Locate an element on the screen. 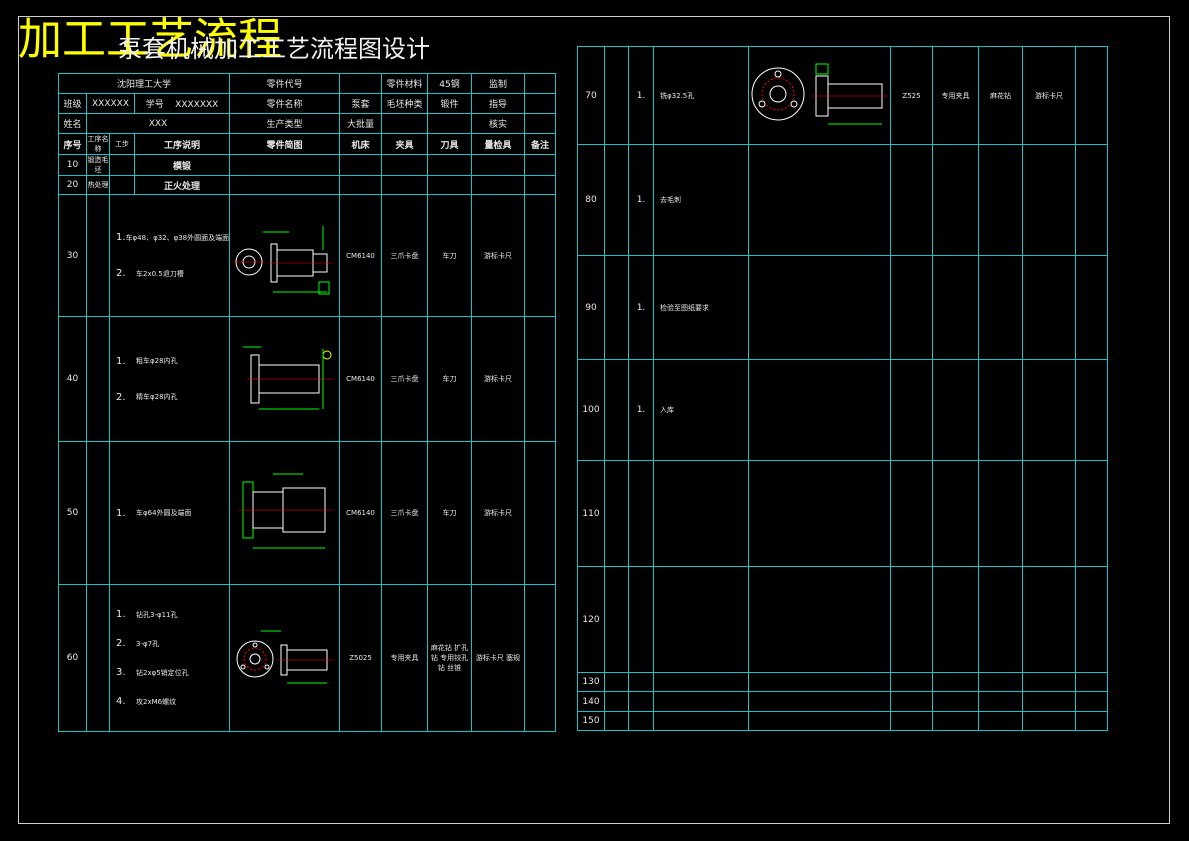 The image size is (1189, 841). note-cell is located at coordinates (540, 658).